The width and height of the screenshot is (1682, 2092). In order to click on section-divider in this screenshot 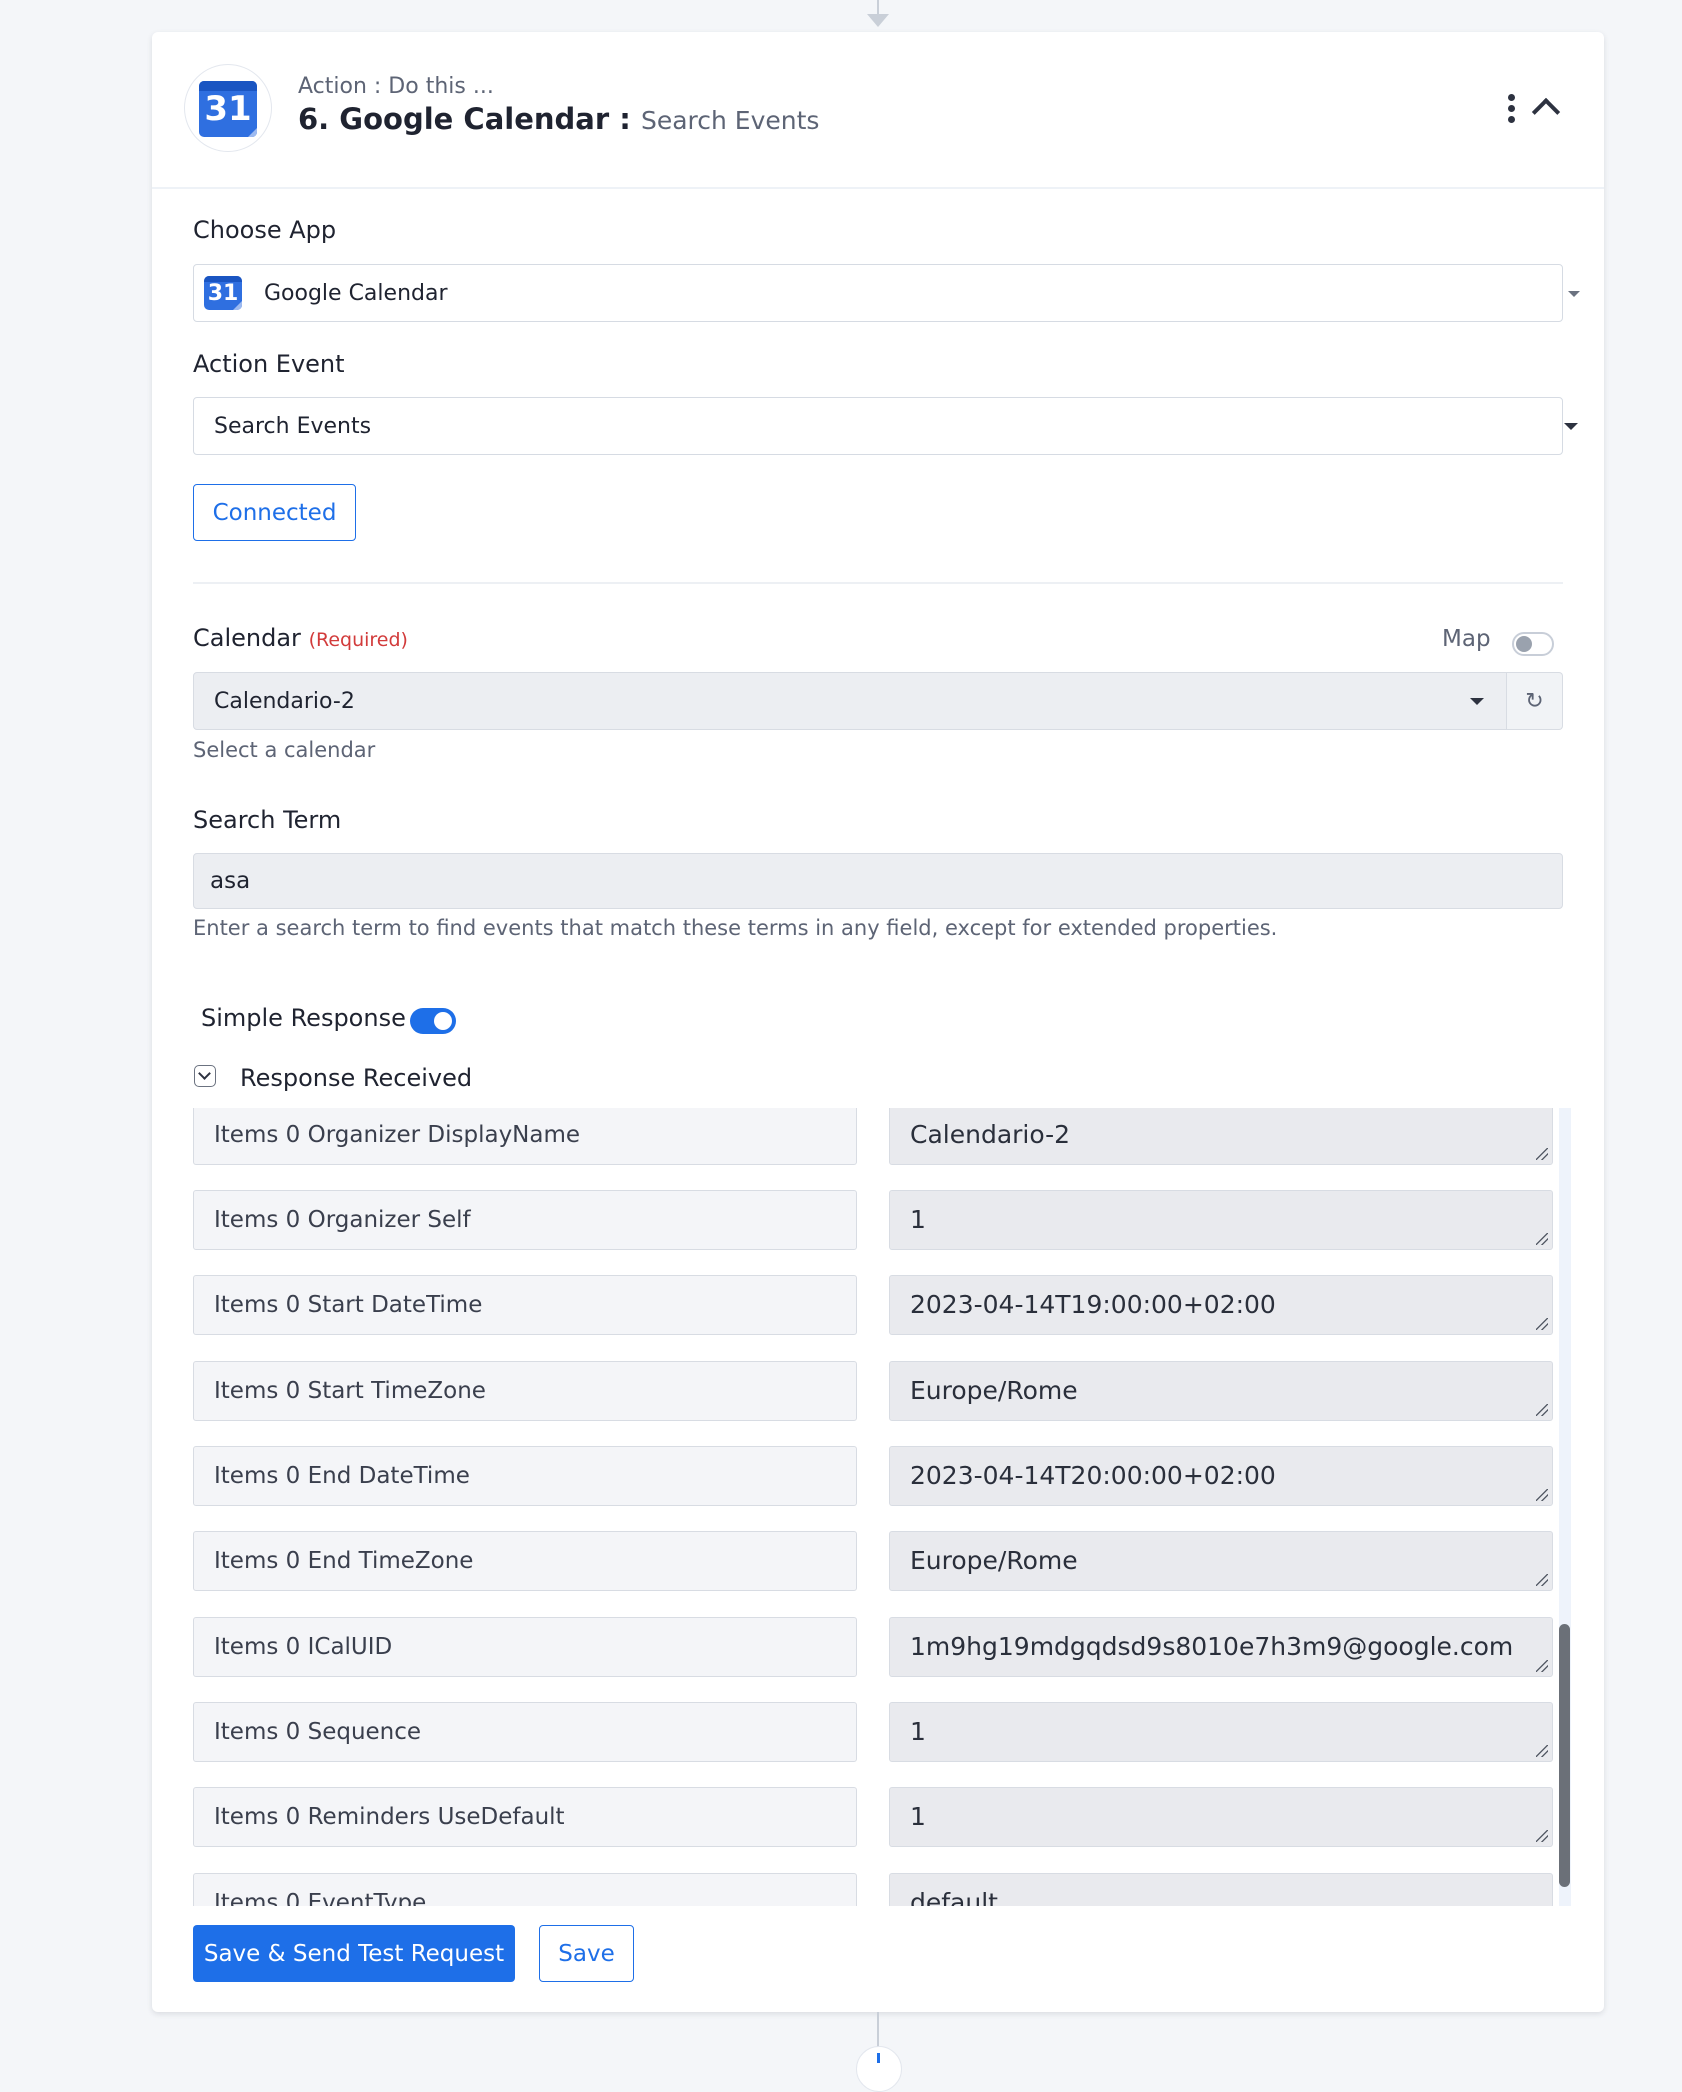, I will do `click(878, 583)`.